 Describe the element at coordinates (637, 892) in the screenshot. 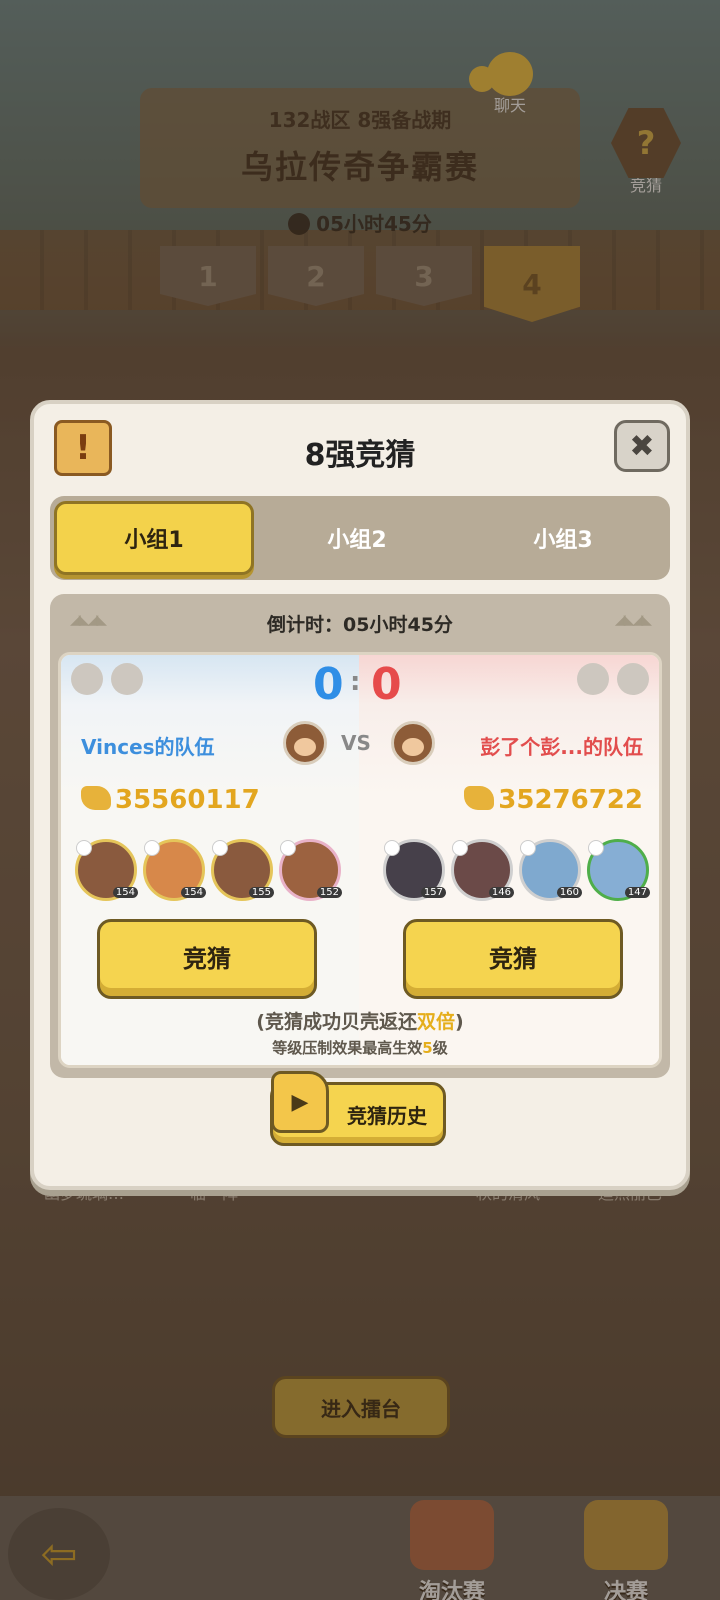

I see `hero-level: 147` at that location.